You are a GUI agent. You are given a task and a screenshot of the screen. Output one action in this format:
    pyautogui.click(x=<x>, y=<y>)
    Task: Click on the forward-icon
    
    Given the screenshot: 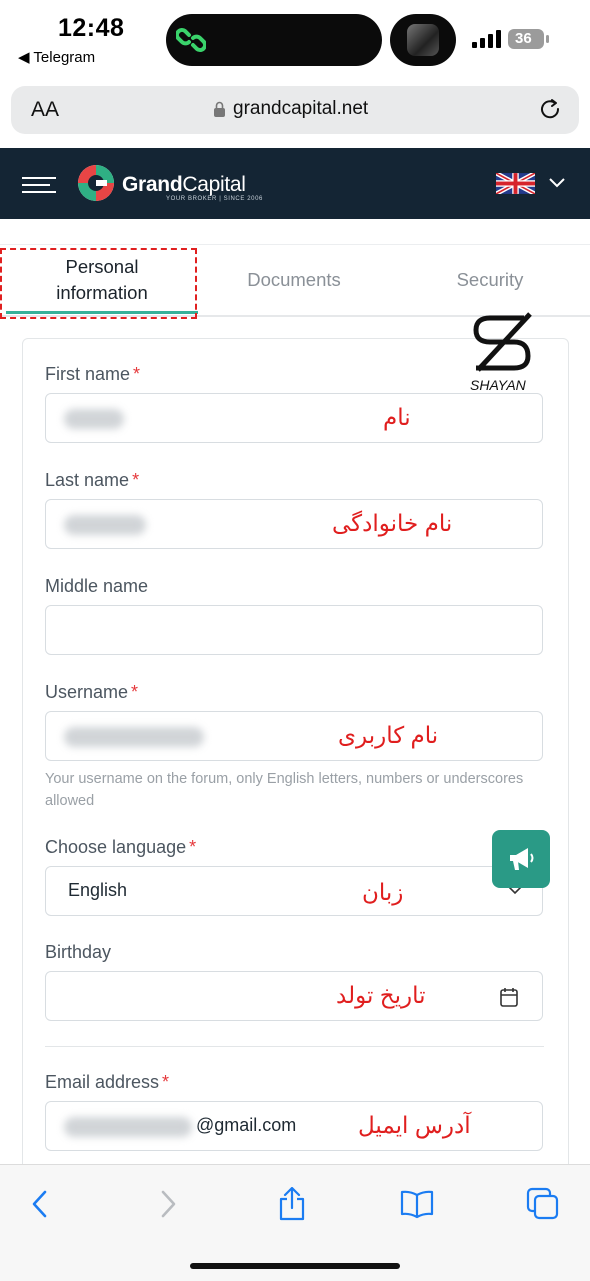 What is the action you would take?
    pyautogui.click(x=167, y=1204)
    